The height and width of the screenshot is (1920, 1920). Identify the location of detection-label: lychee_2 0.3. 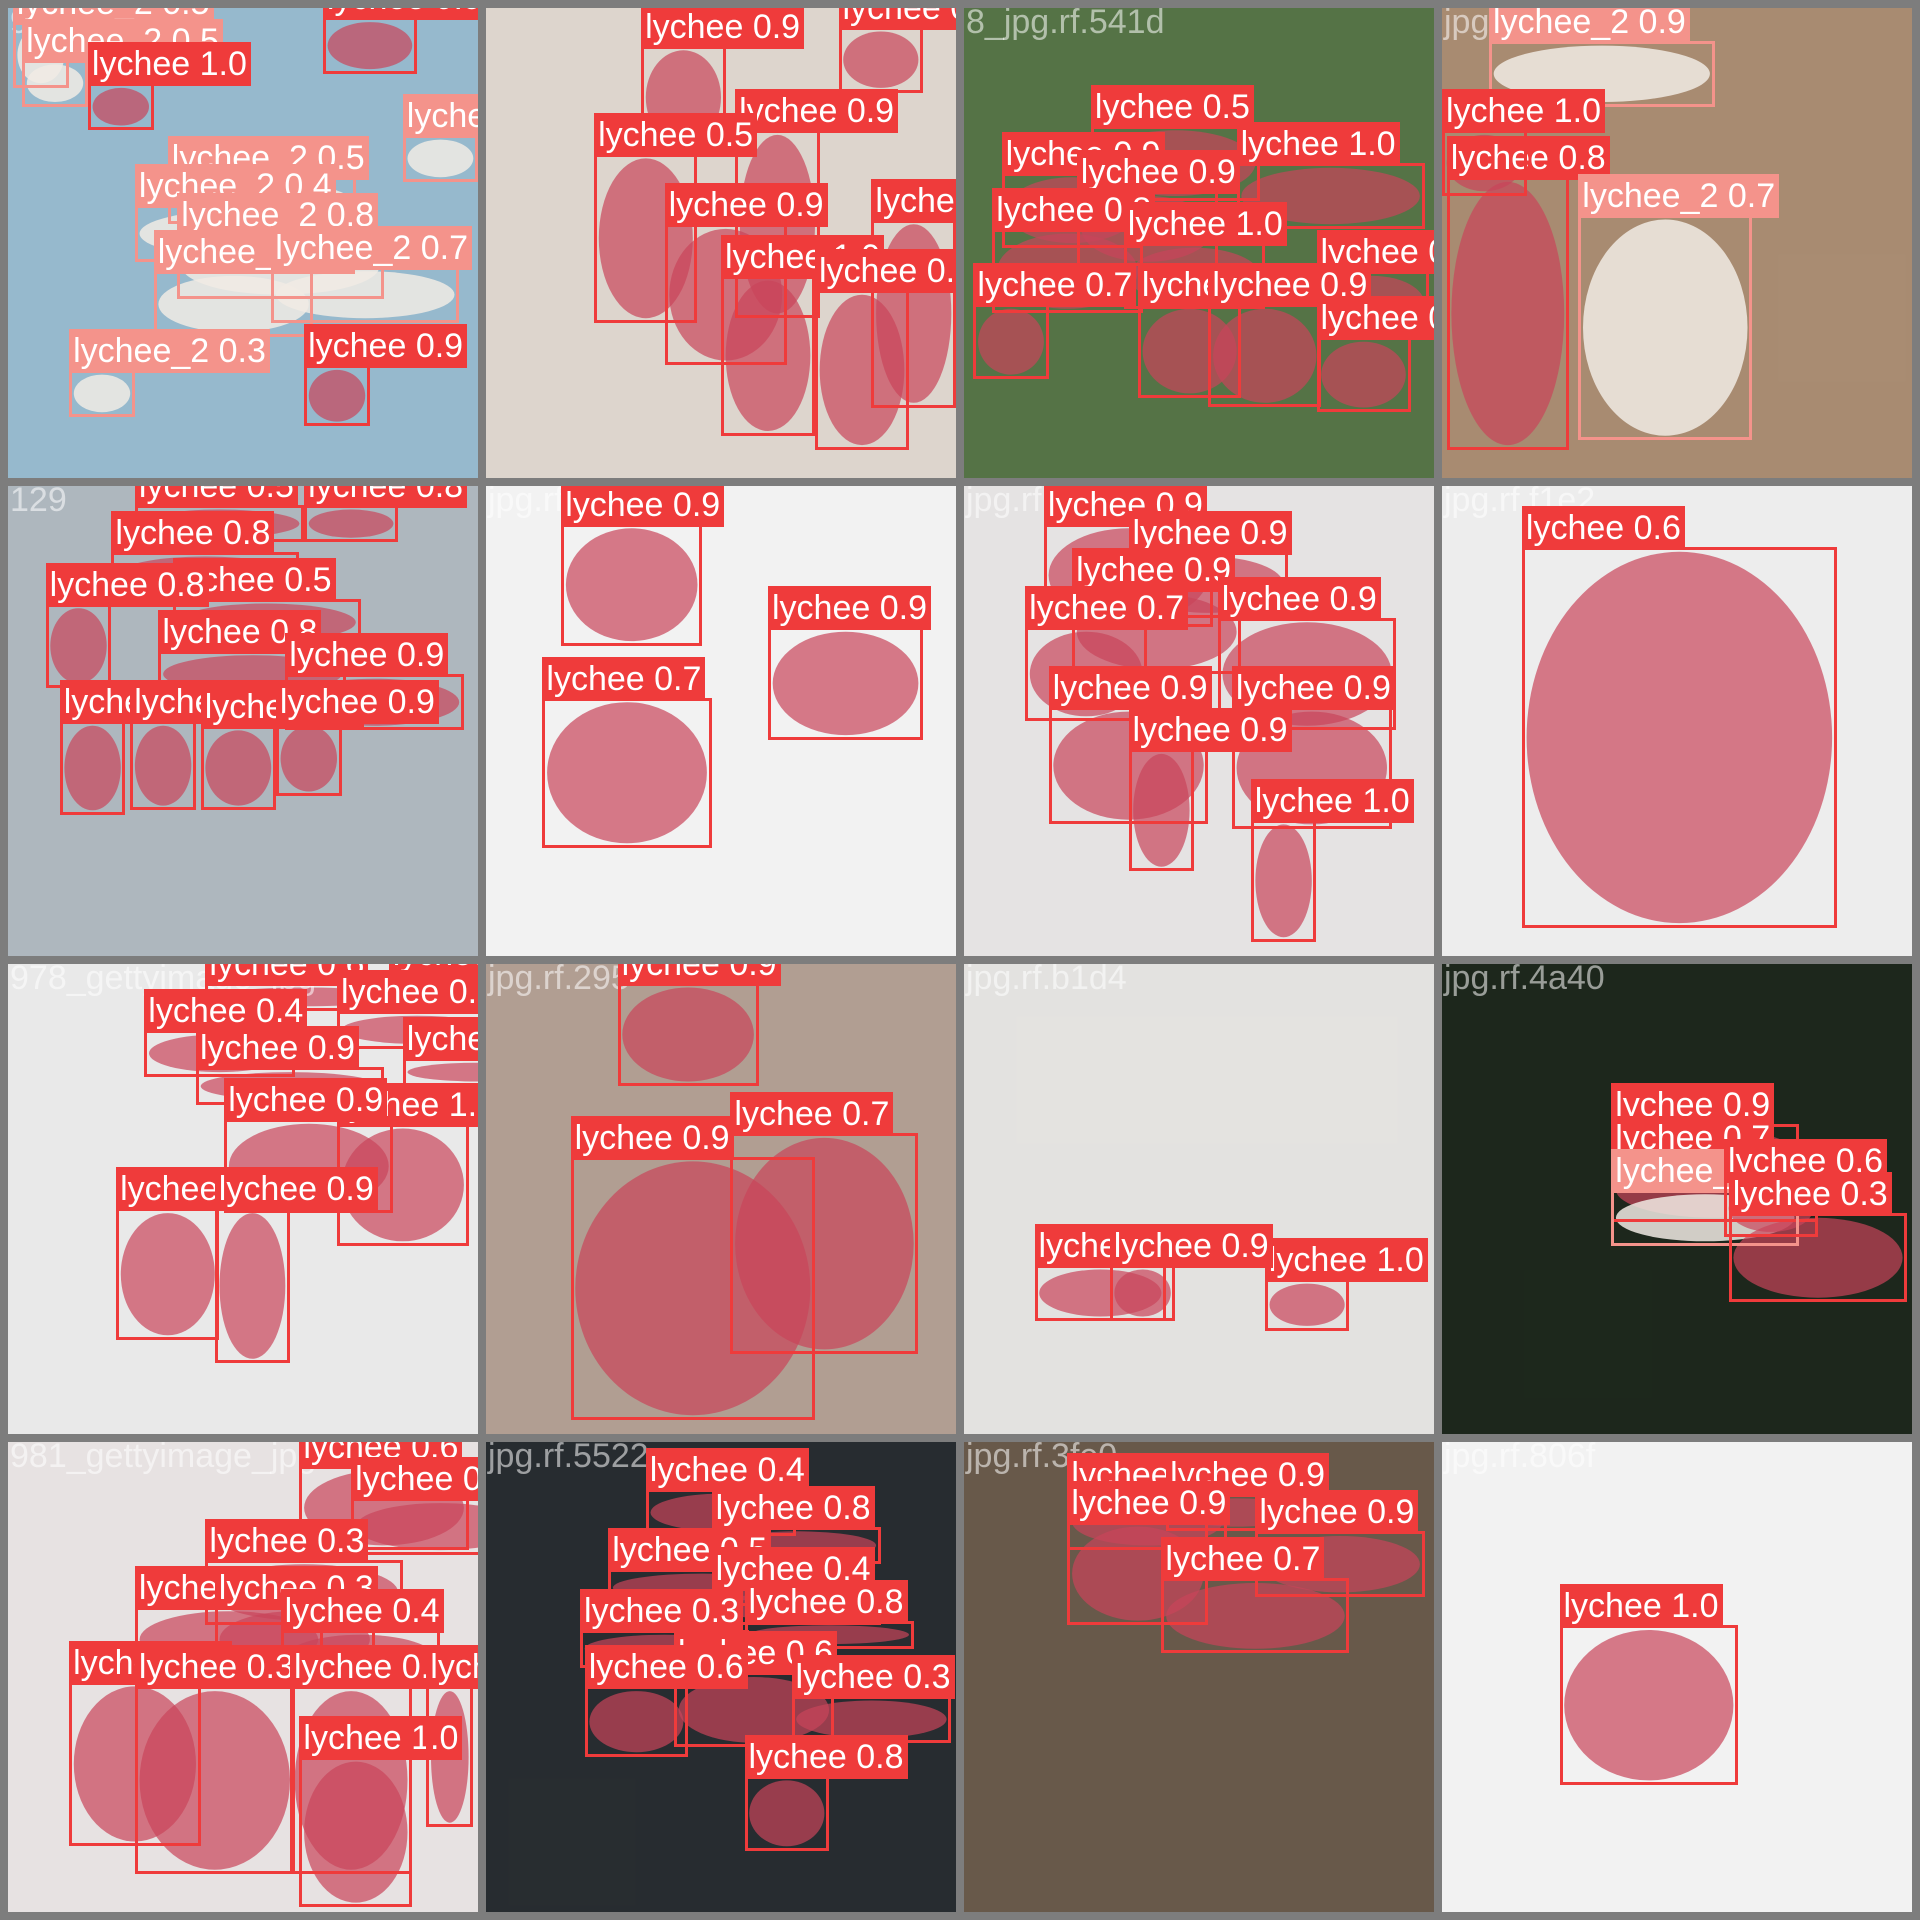
(169, 350).